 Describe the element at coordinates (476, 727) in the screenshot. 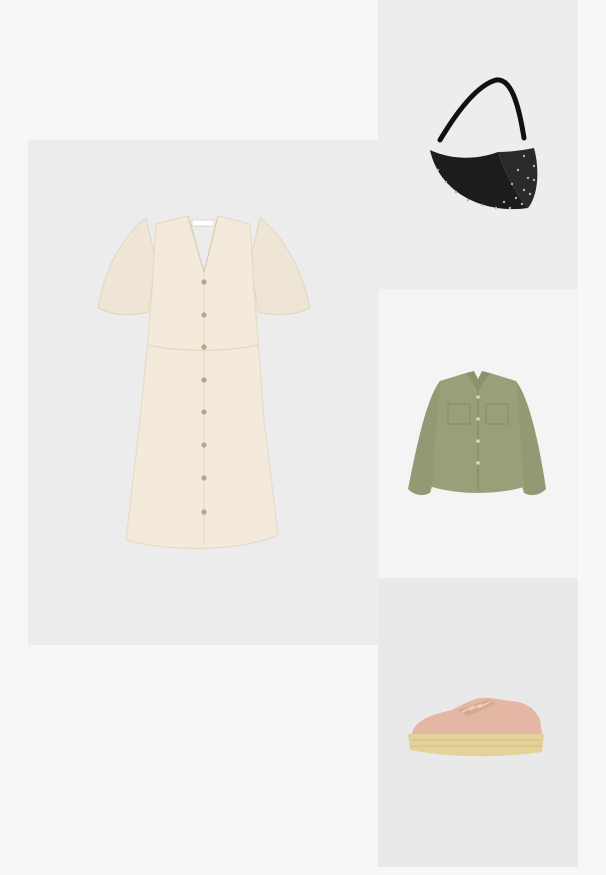

I see `sneaker-image` at that location.